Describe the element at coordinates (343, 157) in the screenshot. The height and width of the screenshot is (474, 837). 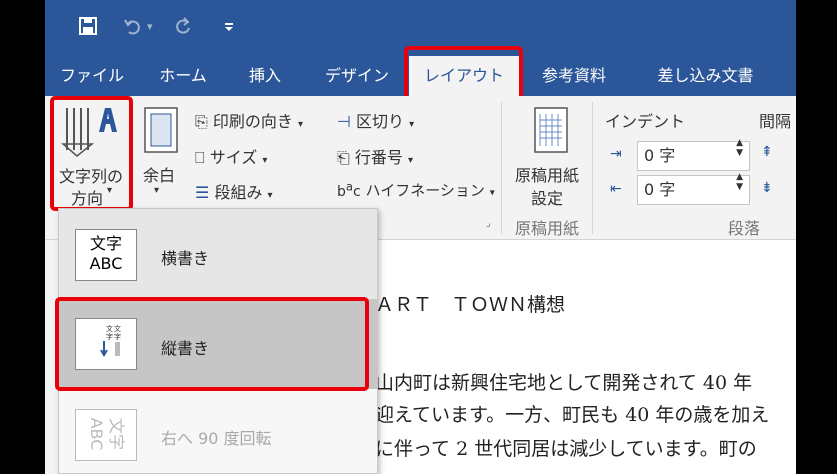
I see `line-numbers-icon: ⎗` at that location.